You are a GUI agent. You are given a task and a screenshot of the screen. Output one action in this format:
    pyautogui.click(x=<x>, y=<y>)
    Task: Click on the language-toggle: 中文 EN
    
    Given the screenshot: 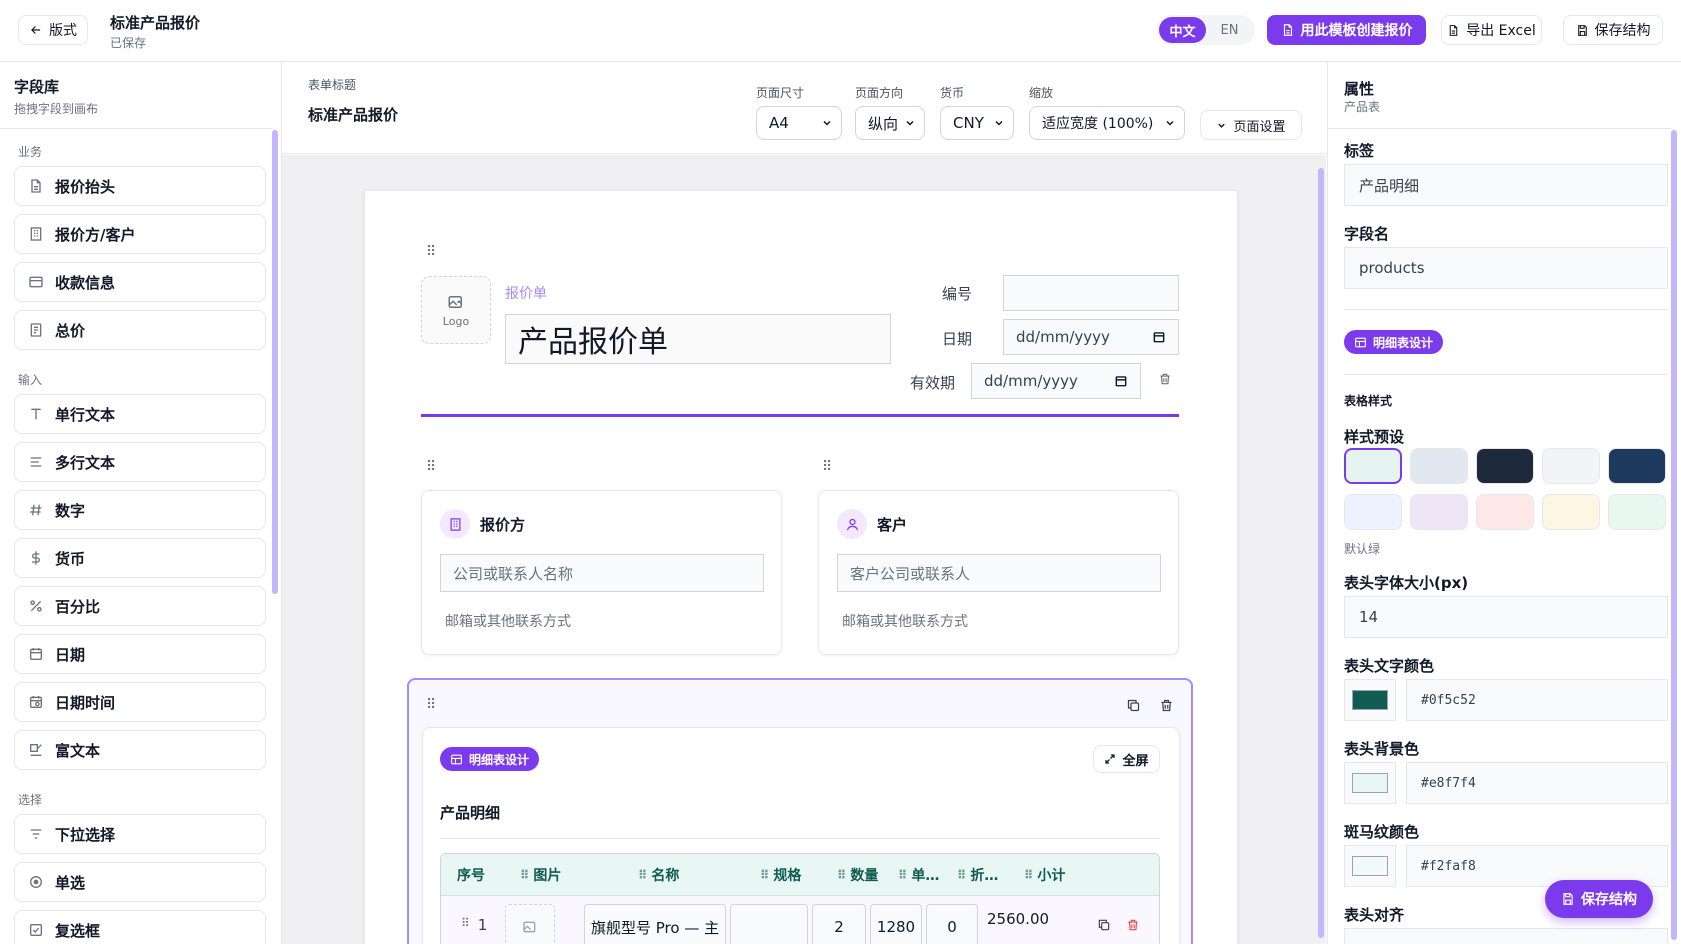 What is the action you would take?
    pyautogui.click(x=1206, y=30)
    